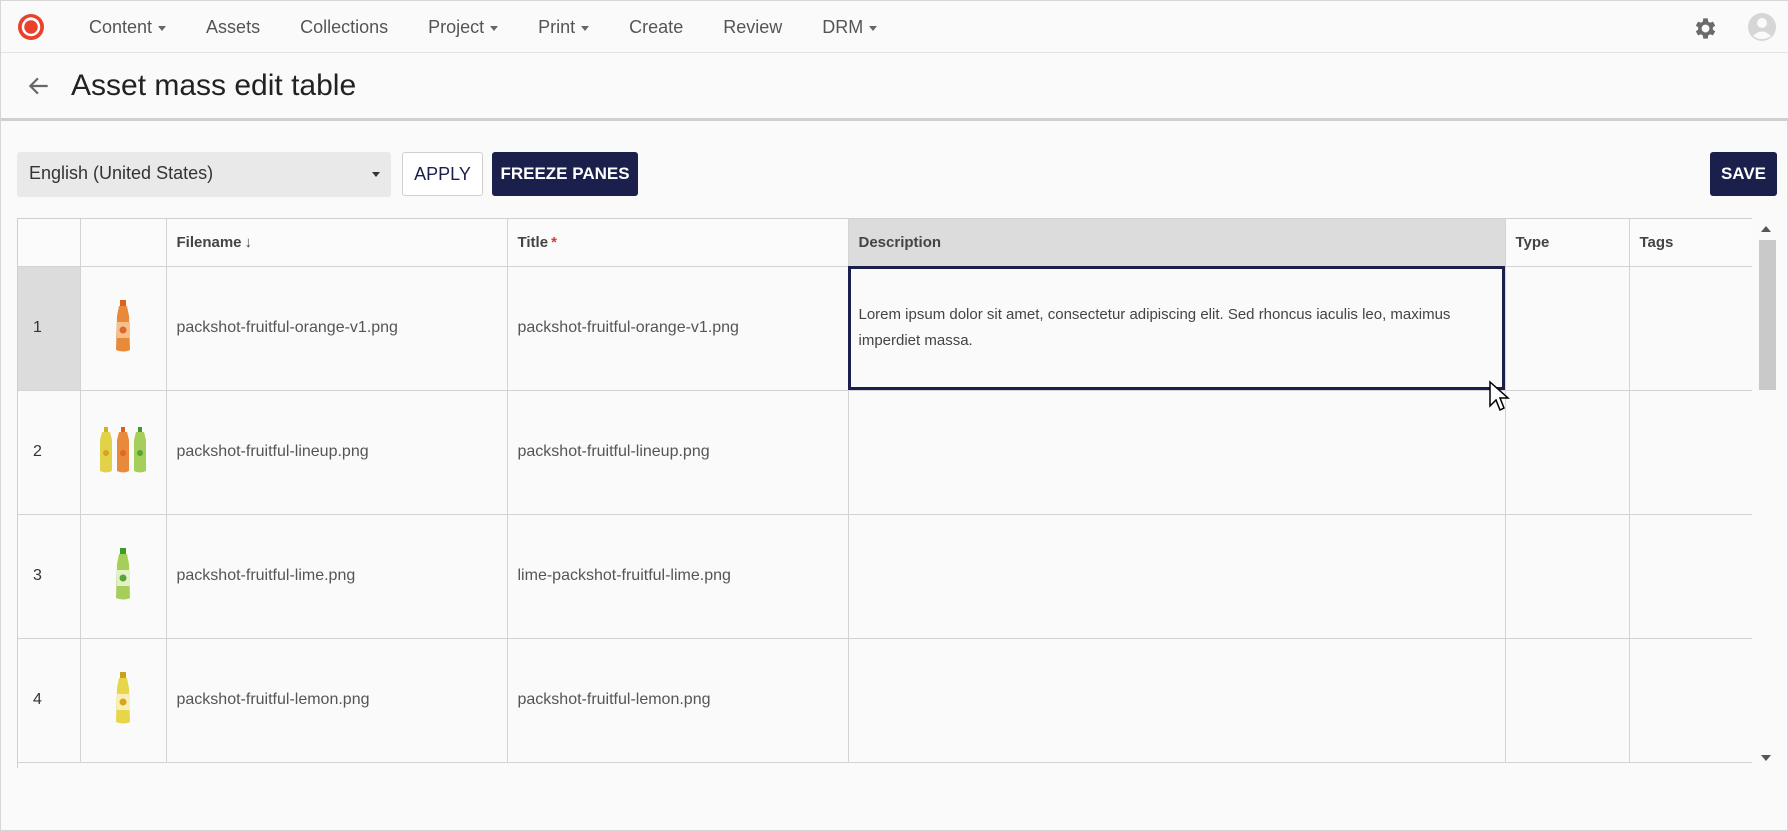 This screenshot has height=831, width=1788. I want to click on table-scrollbar, so click(1767, 493).